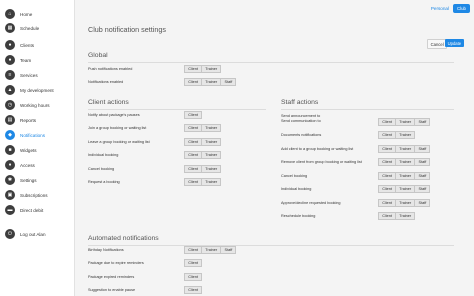 This screenshot has width=474, height=296. What do you see at coordinates (112, 290) in the screenshot?
I see `setting-label: Suggestion to enable pause` at bounding box center [112, 290].